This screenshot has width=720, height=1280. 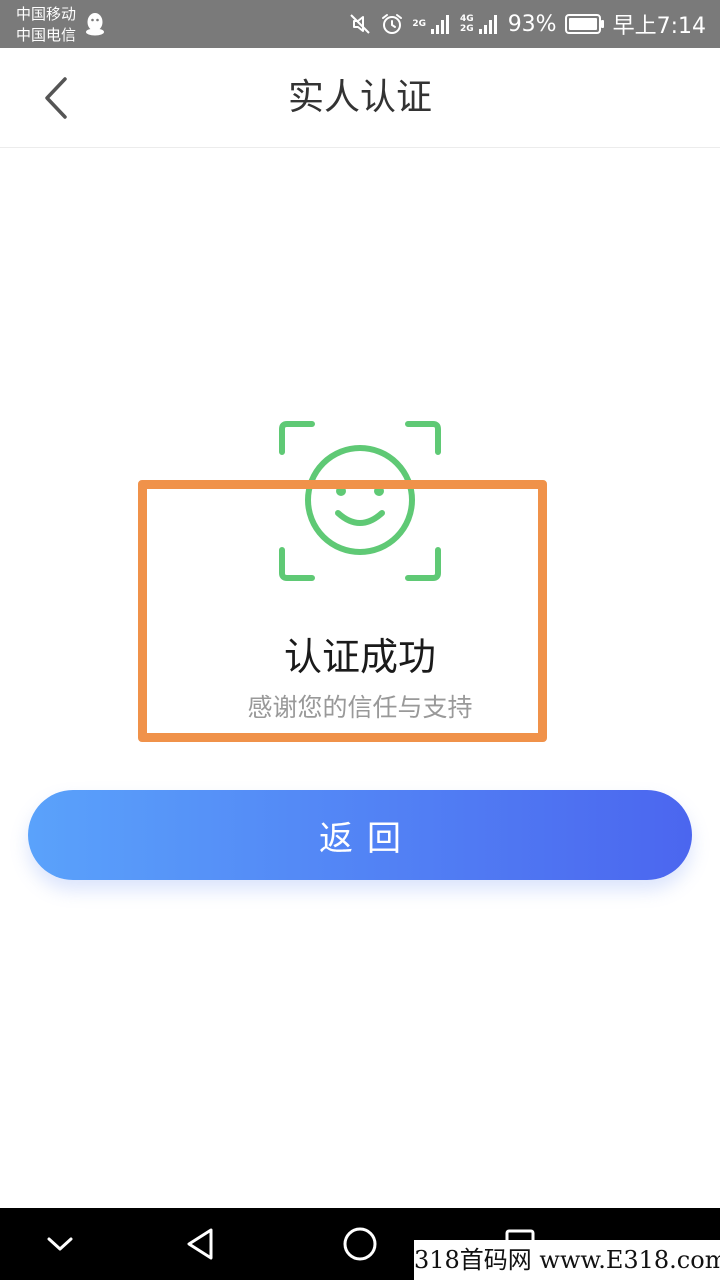 What do you see at coordinates (467, 24) in the screenshot?
I see `network-type-2: 4G 2G` at bounding box center [467, 24].